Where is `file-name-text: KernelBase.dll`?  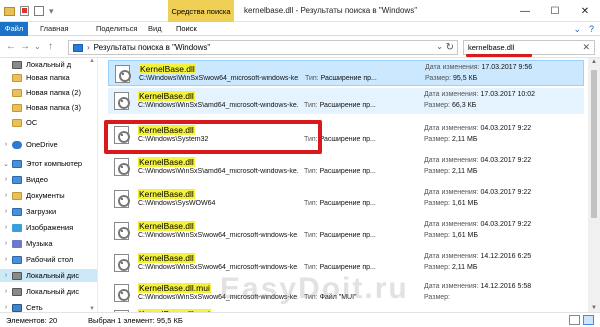
file-name-text: KernelBase.dll is located at coordinates (166, 162).